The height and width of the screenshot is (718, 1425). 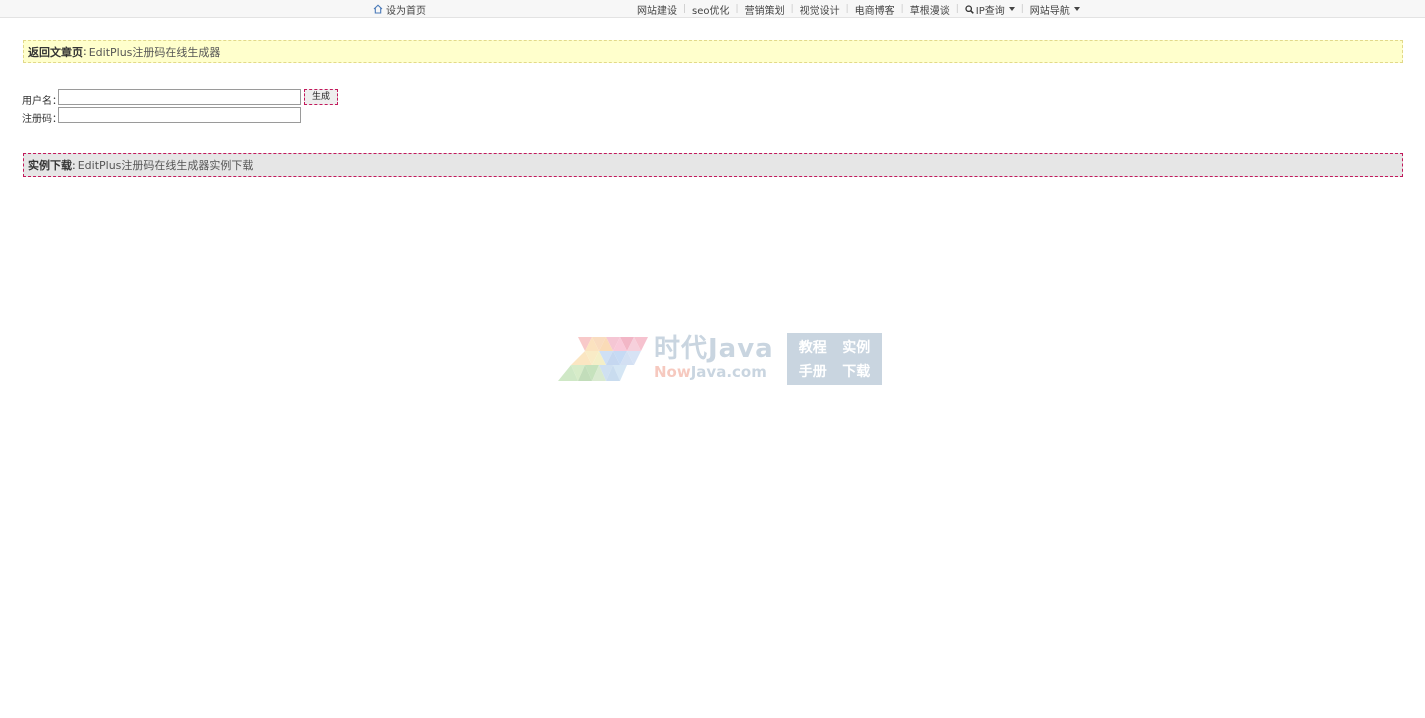 I want to click on back-to-article-bar: 返回文章页 : EditPlus注册码在线生成器, so click(x=713, y=51).